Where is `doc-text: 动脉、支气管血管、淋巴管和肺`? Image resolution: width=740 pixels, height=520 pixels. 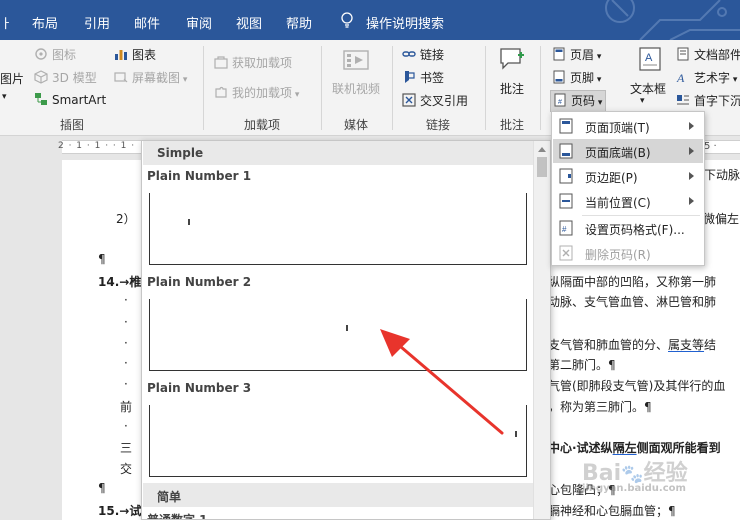
doc-text: 动脉、支气管血管、淋巴管和肺 is located at coordinates (632, 302).